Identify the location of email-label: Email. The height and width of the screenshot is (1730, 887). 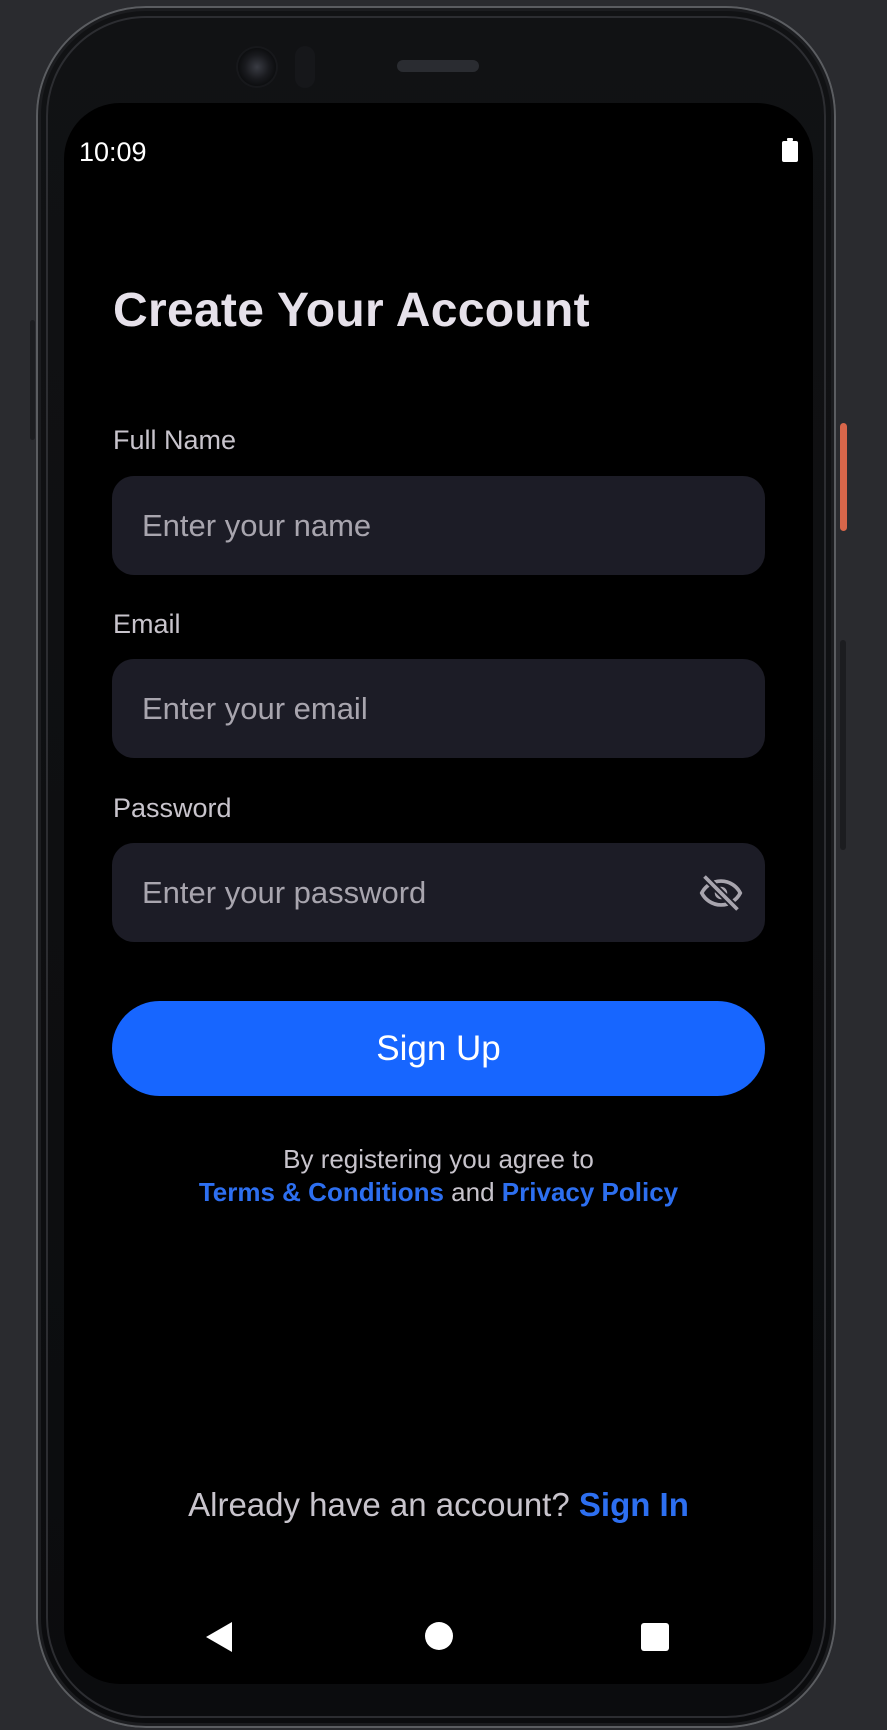
(147, 624).